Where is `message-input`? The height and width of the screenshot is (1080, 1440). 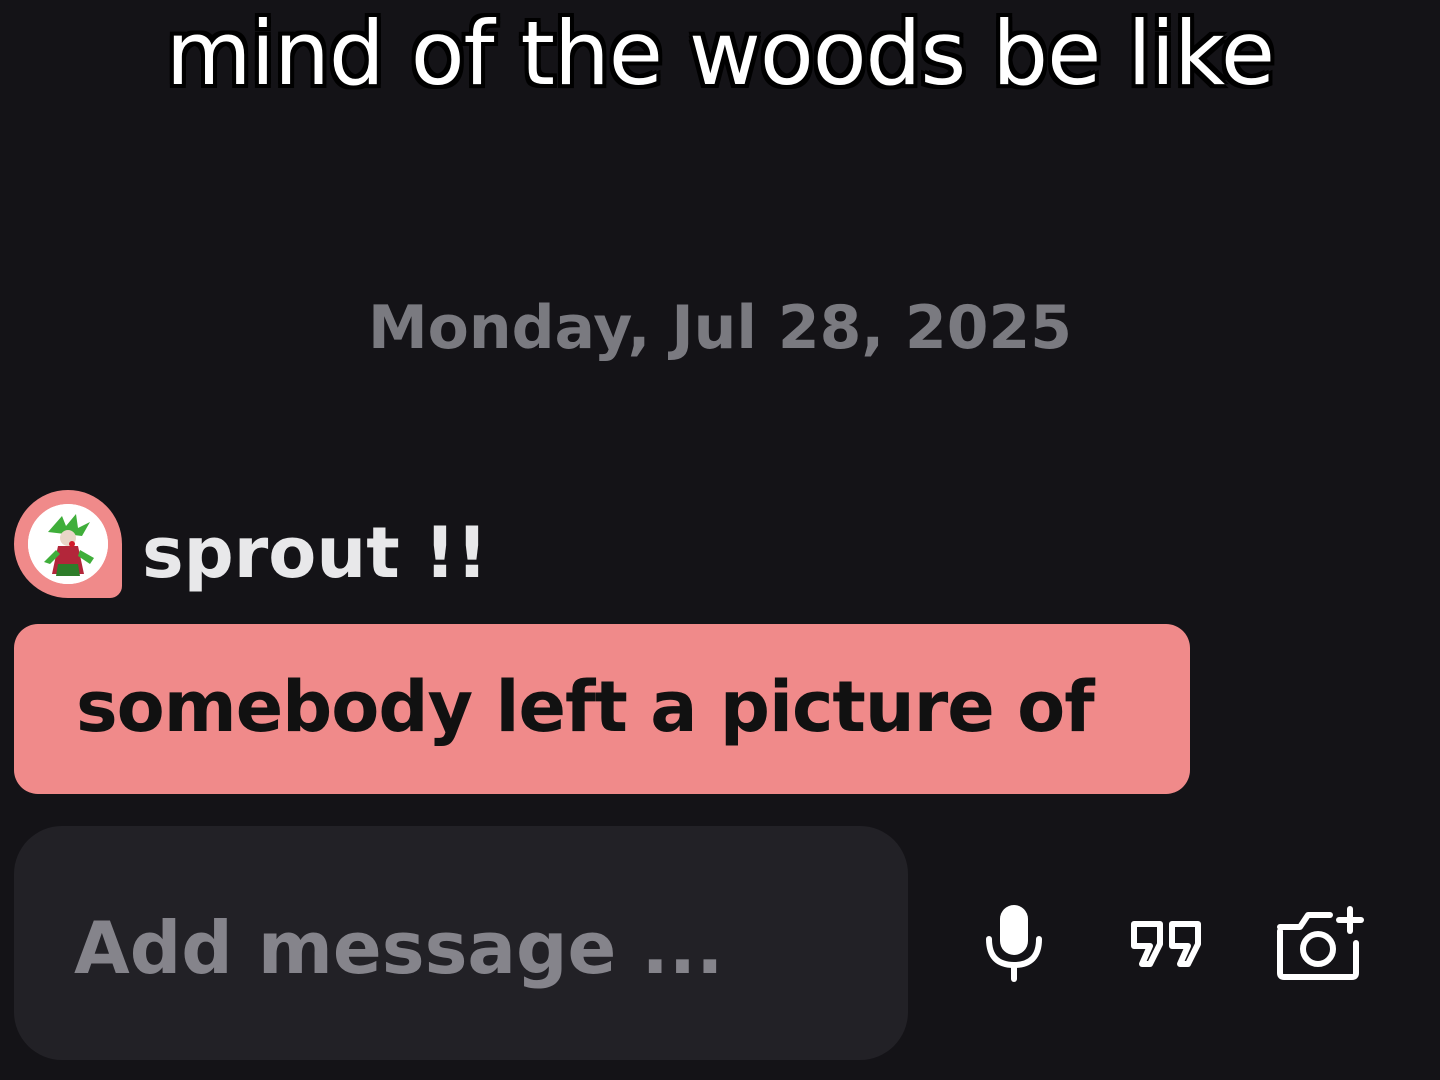 message-input is located at coordinates (474, 948).